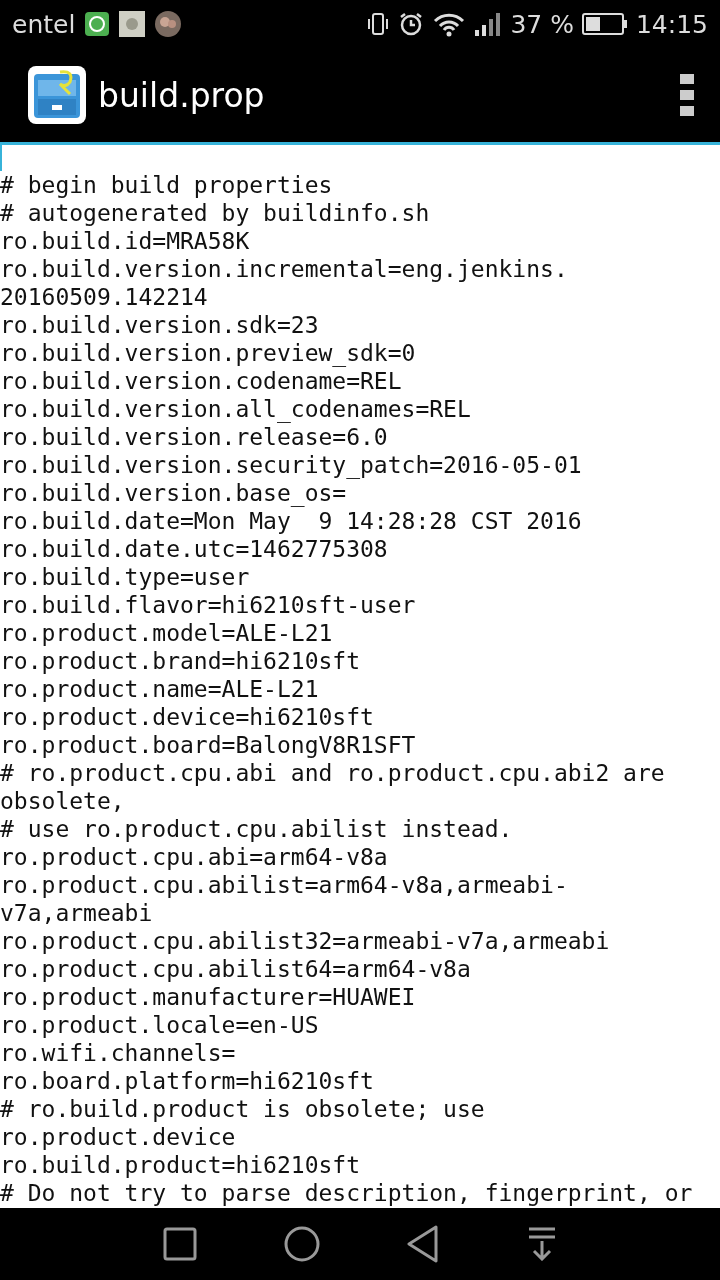 The width and height of the screenshot is (720, 1280). I want to click on more-options-icon, so click(687, 95).